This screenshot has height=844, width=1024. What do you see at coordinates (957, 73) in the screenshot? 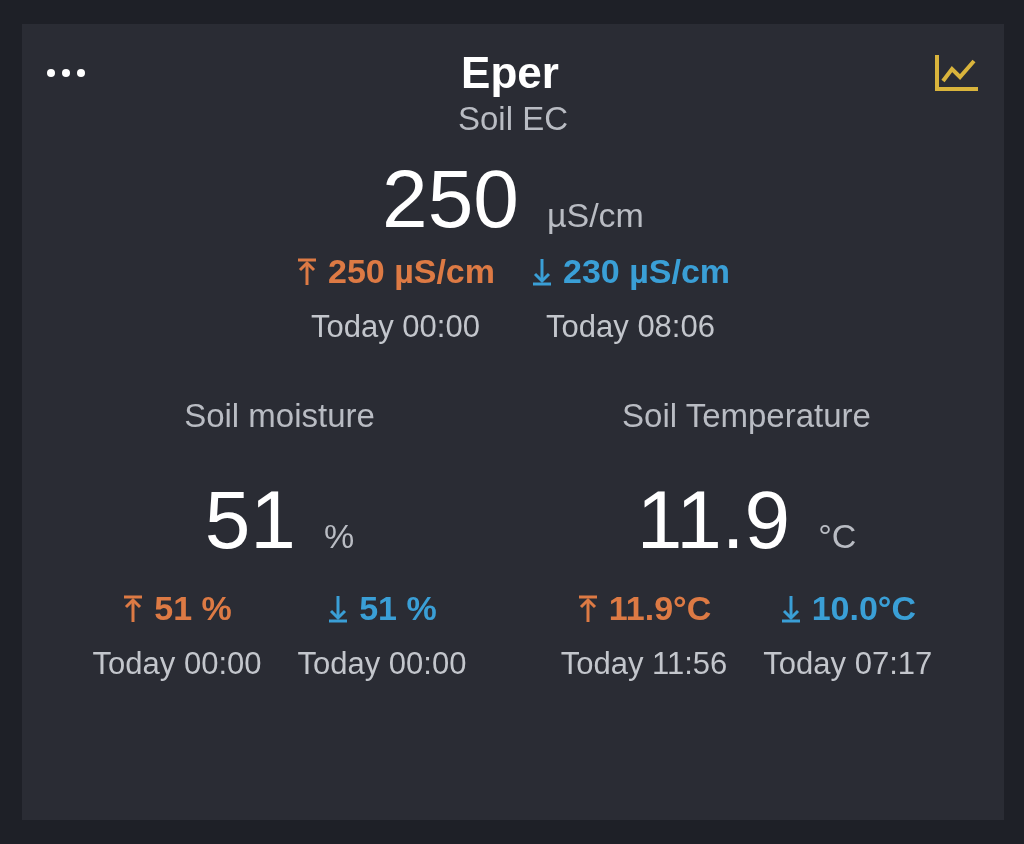
I see `chart-icon` at bounding box center [957, 73].